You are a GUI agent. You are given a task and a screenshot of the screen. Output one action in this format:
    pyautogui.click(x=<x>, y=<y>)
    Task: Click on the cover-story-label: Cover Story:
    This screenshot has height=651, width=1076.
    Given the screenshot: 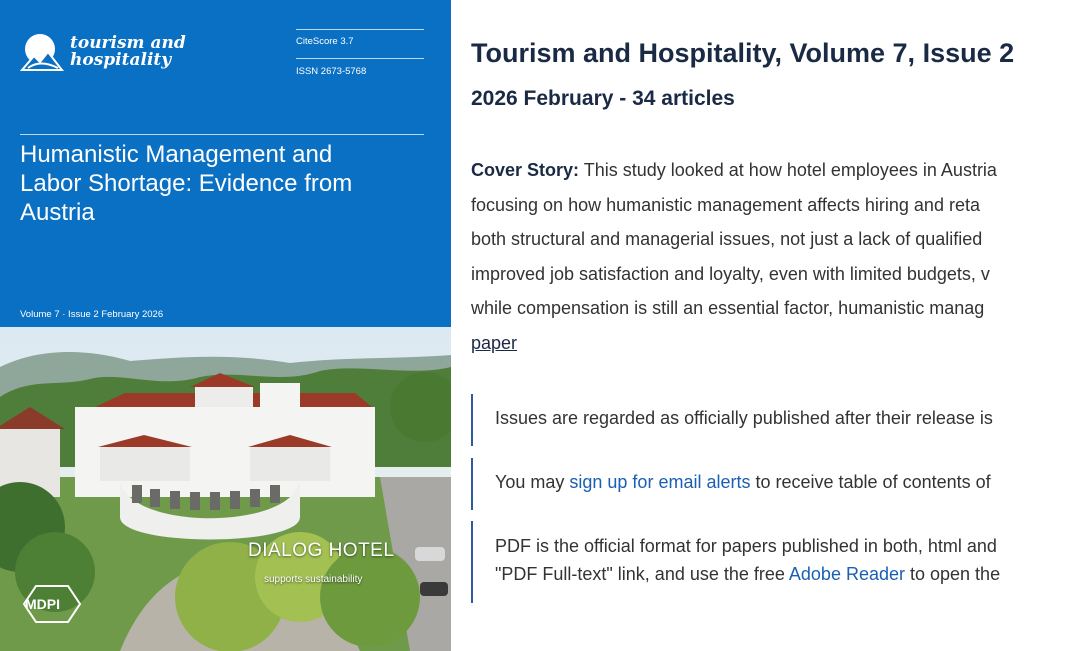 What is the action you would take?
    pyautogui.click(x=525, y=170)
    